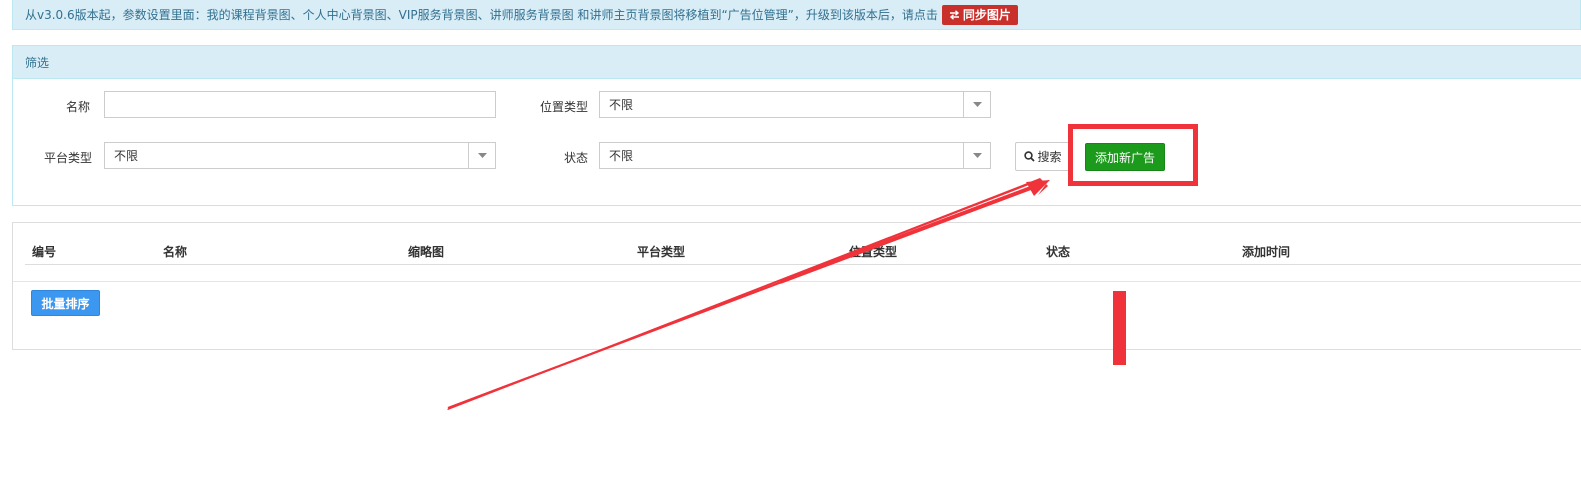 Image resolution: width=1581 pixels, height=504 pixels. What do you see at coordinates (954, 14) in the screenshot?
I see `exchange-icon` at bounding box center [954, 14].